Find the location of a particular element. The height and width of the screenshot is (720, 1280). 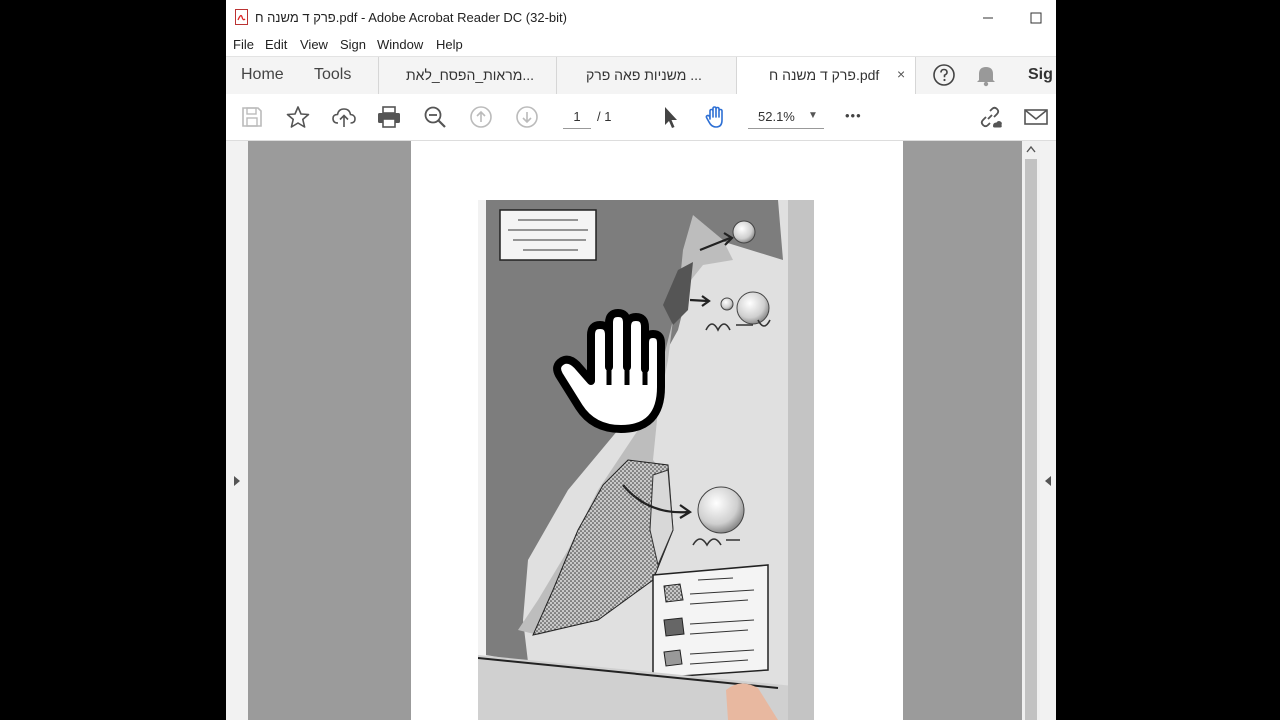

more-icon: ••• is located at coordinates (853, 115).